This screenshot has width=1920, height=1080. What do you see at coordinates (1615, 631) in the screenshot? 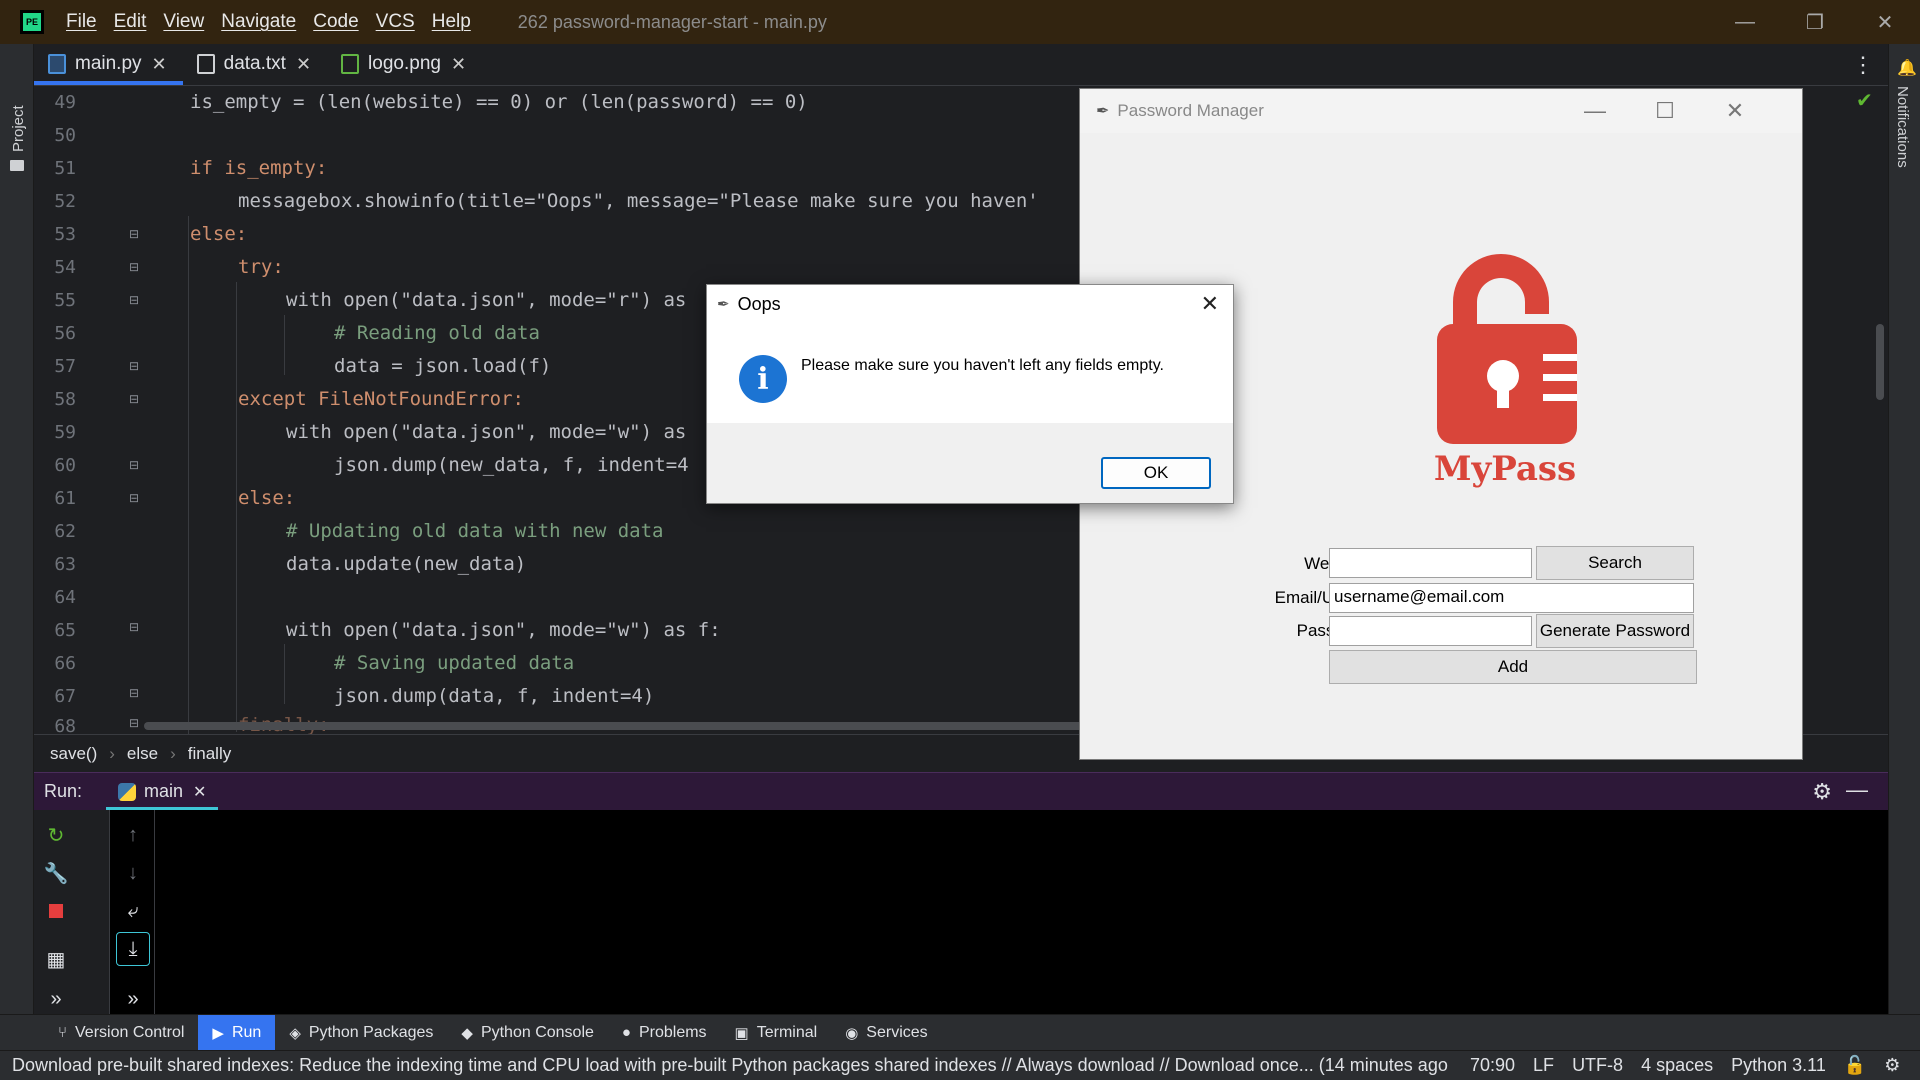
I see `generate-password-button: Generate Password` at bounding box center [1615, 631].